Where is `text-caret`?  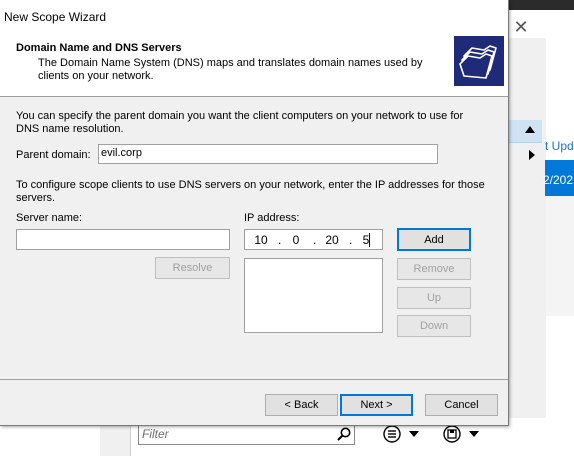 text-caret is located at coordinates (369, 240).